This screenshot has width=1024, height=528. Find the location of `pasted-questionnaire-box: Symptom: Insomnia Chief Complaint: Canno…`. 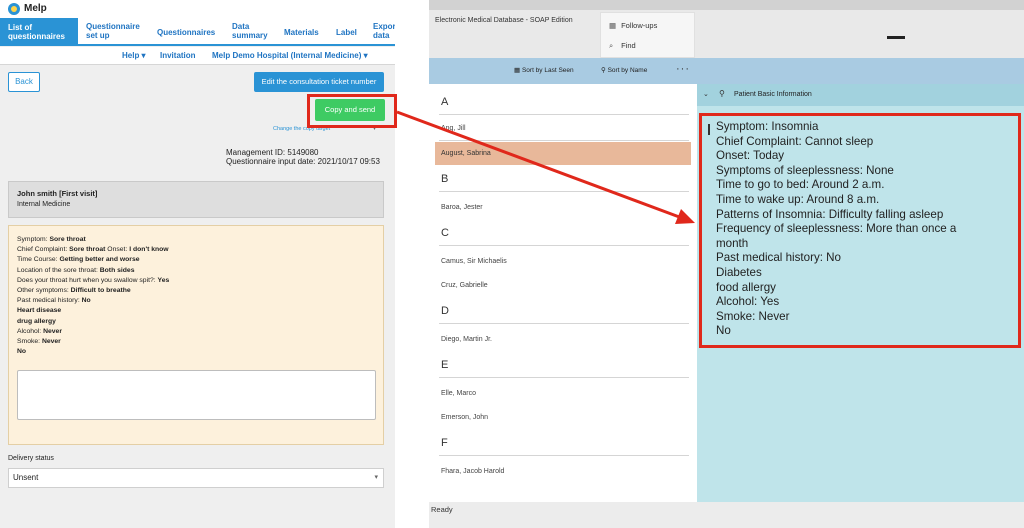

pasted-questionnaire-box: Symptom: Insomnia Chief Complaint: Canno… is located at coordinates (860, 230).